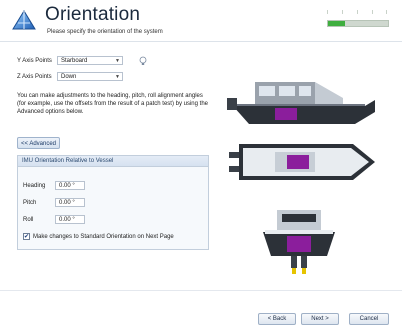 The width and height of the screenshot is (402, 329). Describe the element at coordinates (357, 12) in the screenshot. I see `progress-ticks` at that location.